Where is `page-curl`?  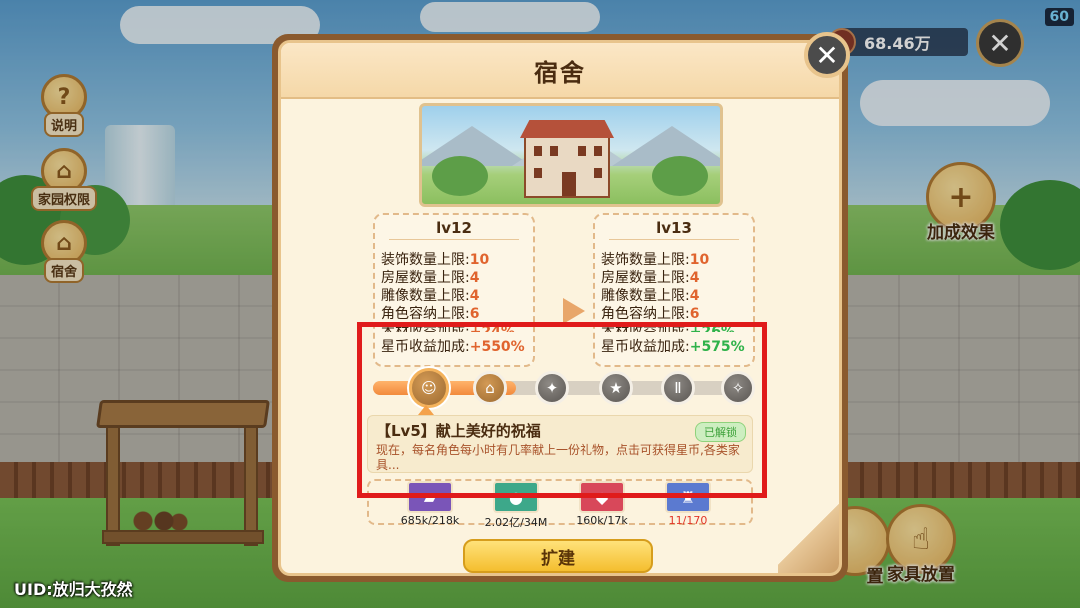
page-curl is located at coordinates (808, 533).